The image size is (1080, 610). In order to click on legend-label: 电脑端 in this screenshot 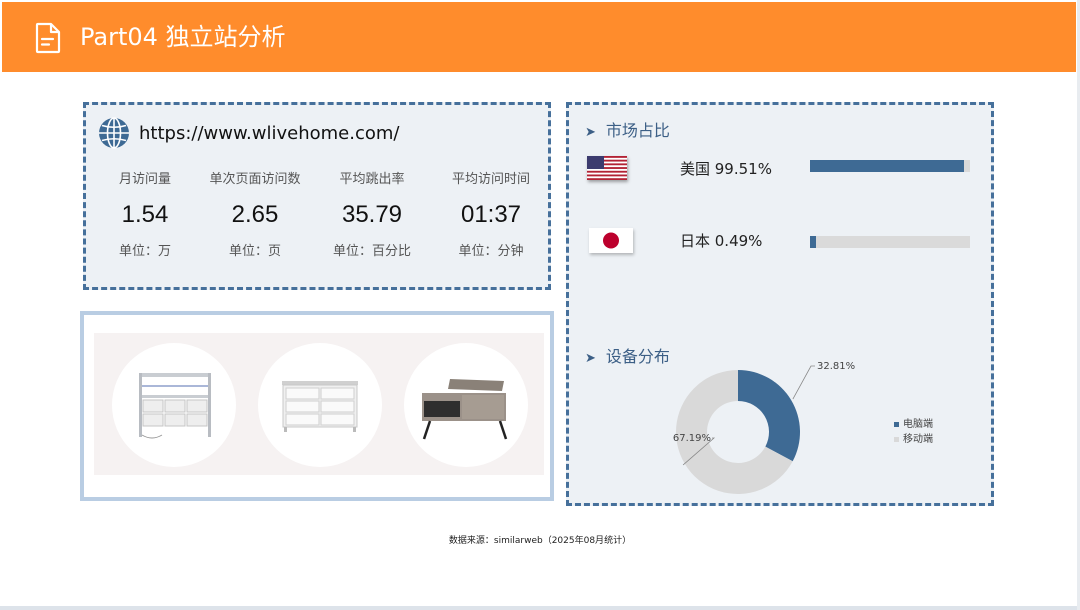, I will do `click(918, 424)`.